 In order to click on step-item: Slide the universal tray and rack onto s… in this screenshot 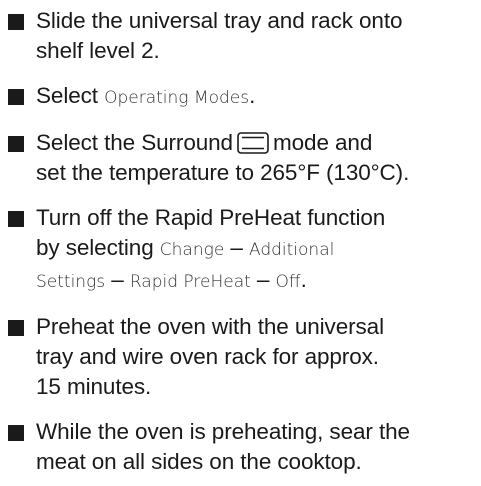, I will do `click(242, 36)`.